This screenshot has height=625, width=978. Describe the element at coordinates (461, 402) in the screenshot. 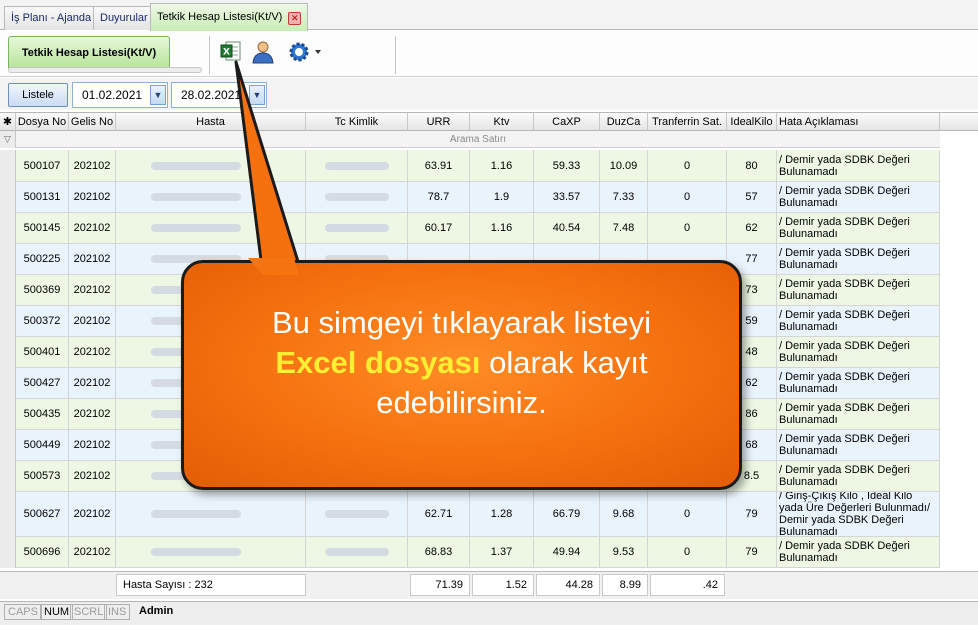

I see `callout-line3: edebilirsiniz.` at that location.